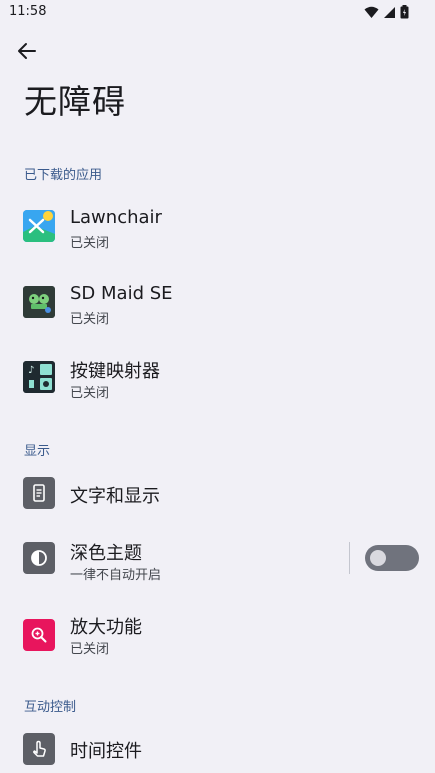 The width and height of the screenshot is (435, 773). Describe the element at coordinates (39, 377) in the screenshot. I see `key-mapper-icon: ♪` at that location.